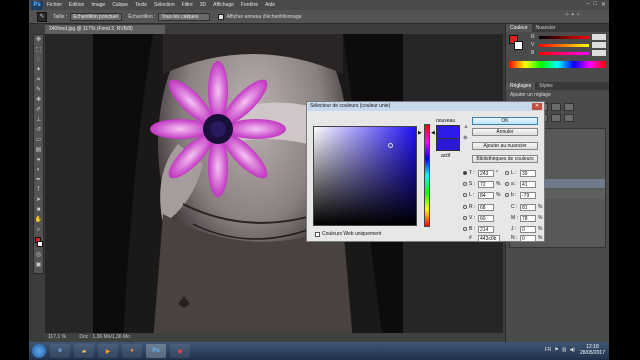 The width and height of the screenshot is (640, 360). Describe the element at coordinates (486, 184) in the screenshot. I see `saturation-input: 72` at that location.